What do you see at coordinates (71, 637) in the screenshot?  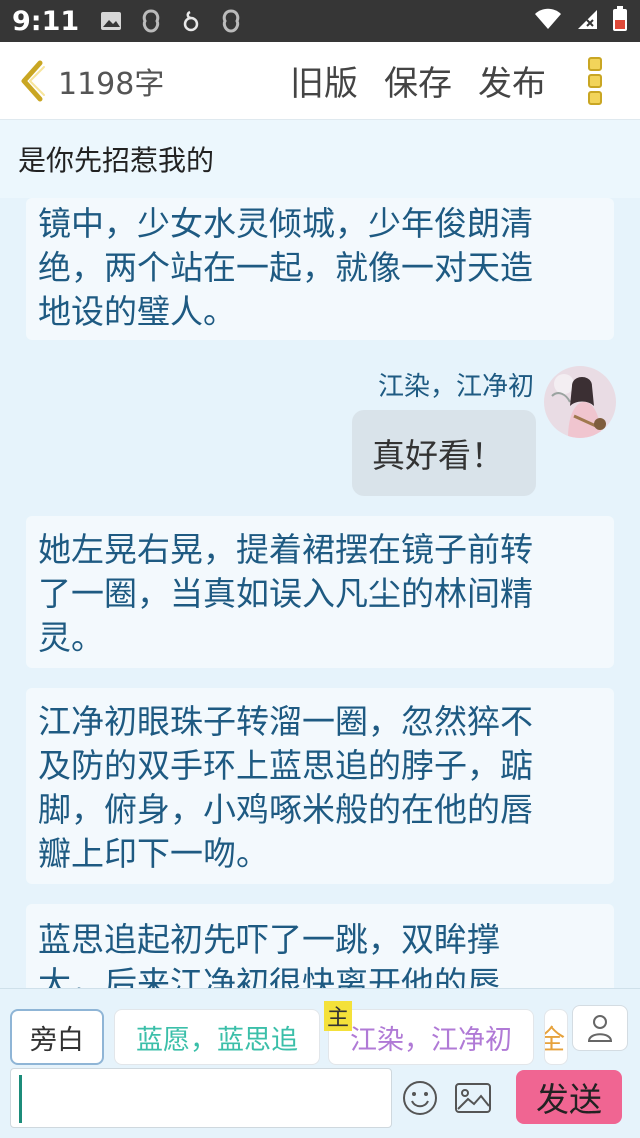 I see `narration-line: 灵。` at bounding box center [71, 637].